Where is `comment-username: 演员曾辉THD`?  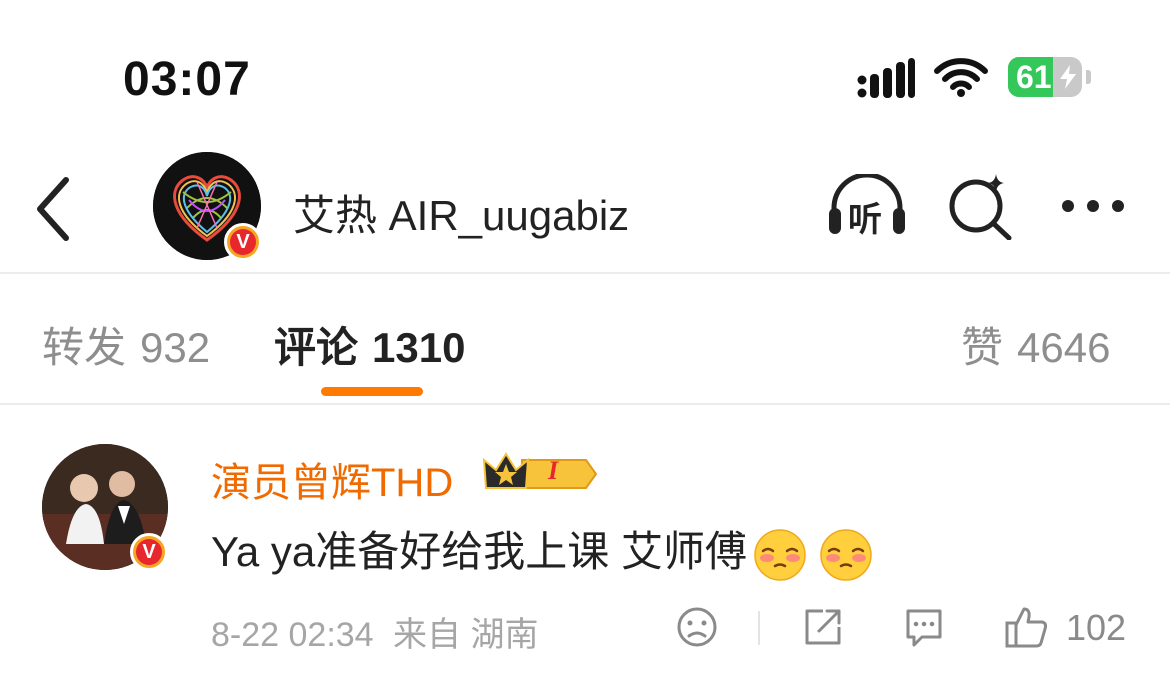 comment-username: 演员曾辉THD is located at coordinates (332, 479).